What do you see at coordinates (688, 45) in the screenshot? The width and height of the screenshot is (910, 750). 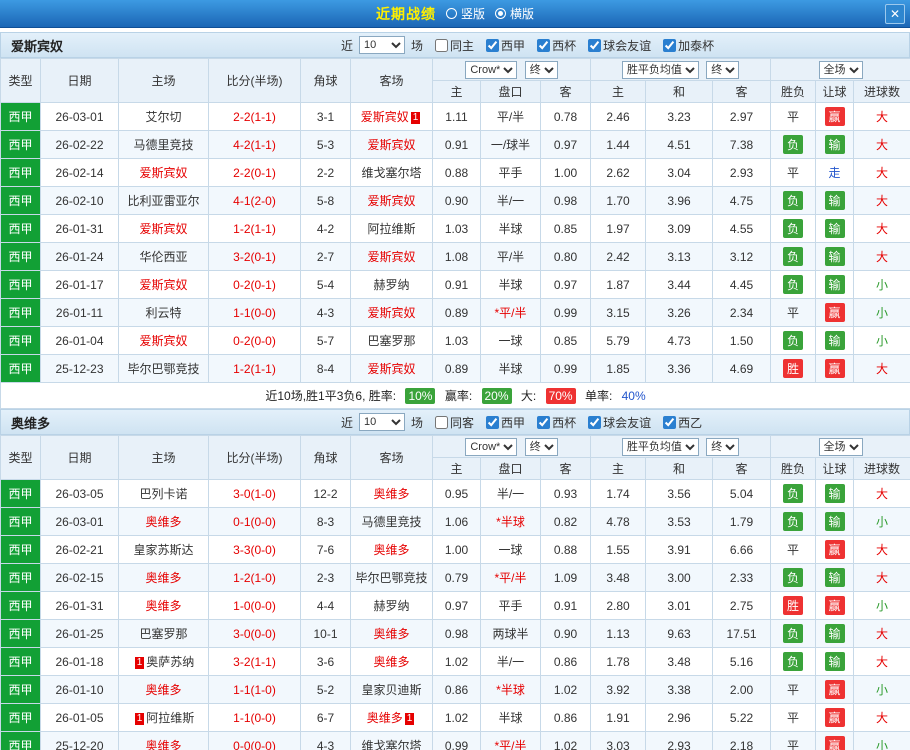 I see `filter-catalunya: 加泰杯` at bounding box center [688, 45].